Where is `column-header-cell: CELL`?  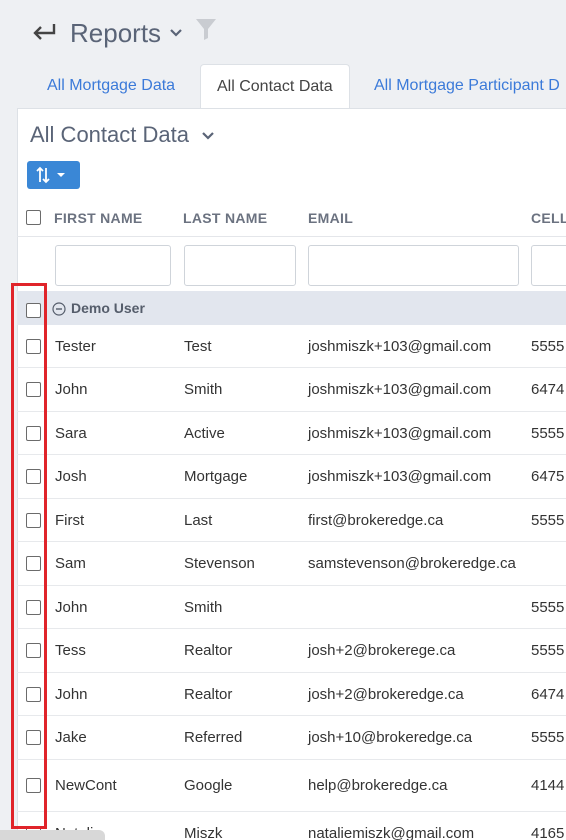 column-header-cell: CELL is located at coordinates (548, 218).